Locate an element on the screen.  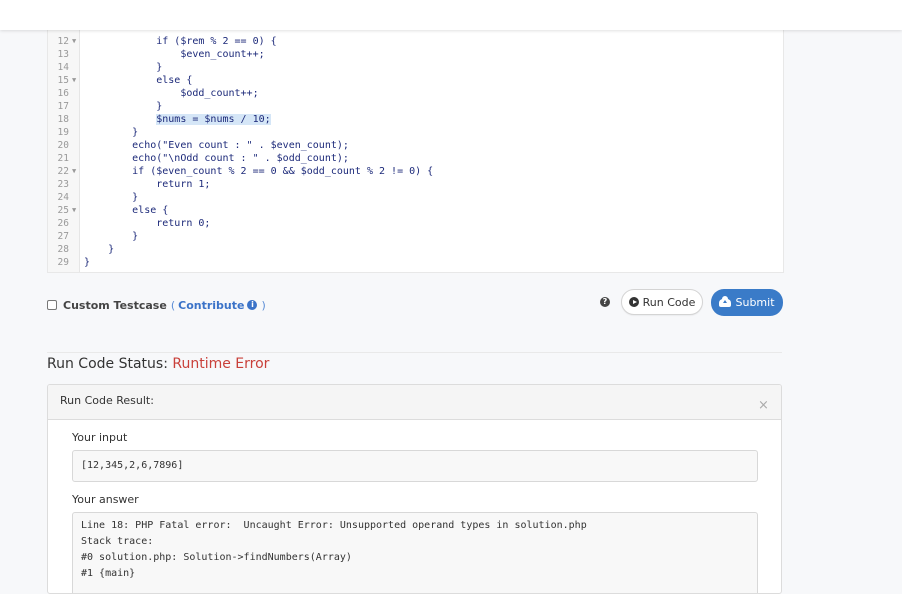
code-line: 25 ▼ else { is located at coordinates (415, 210).